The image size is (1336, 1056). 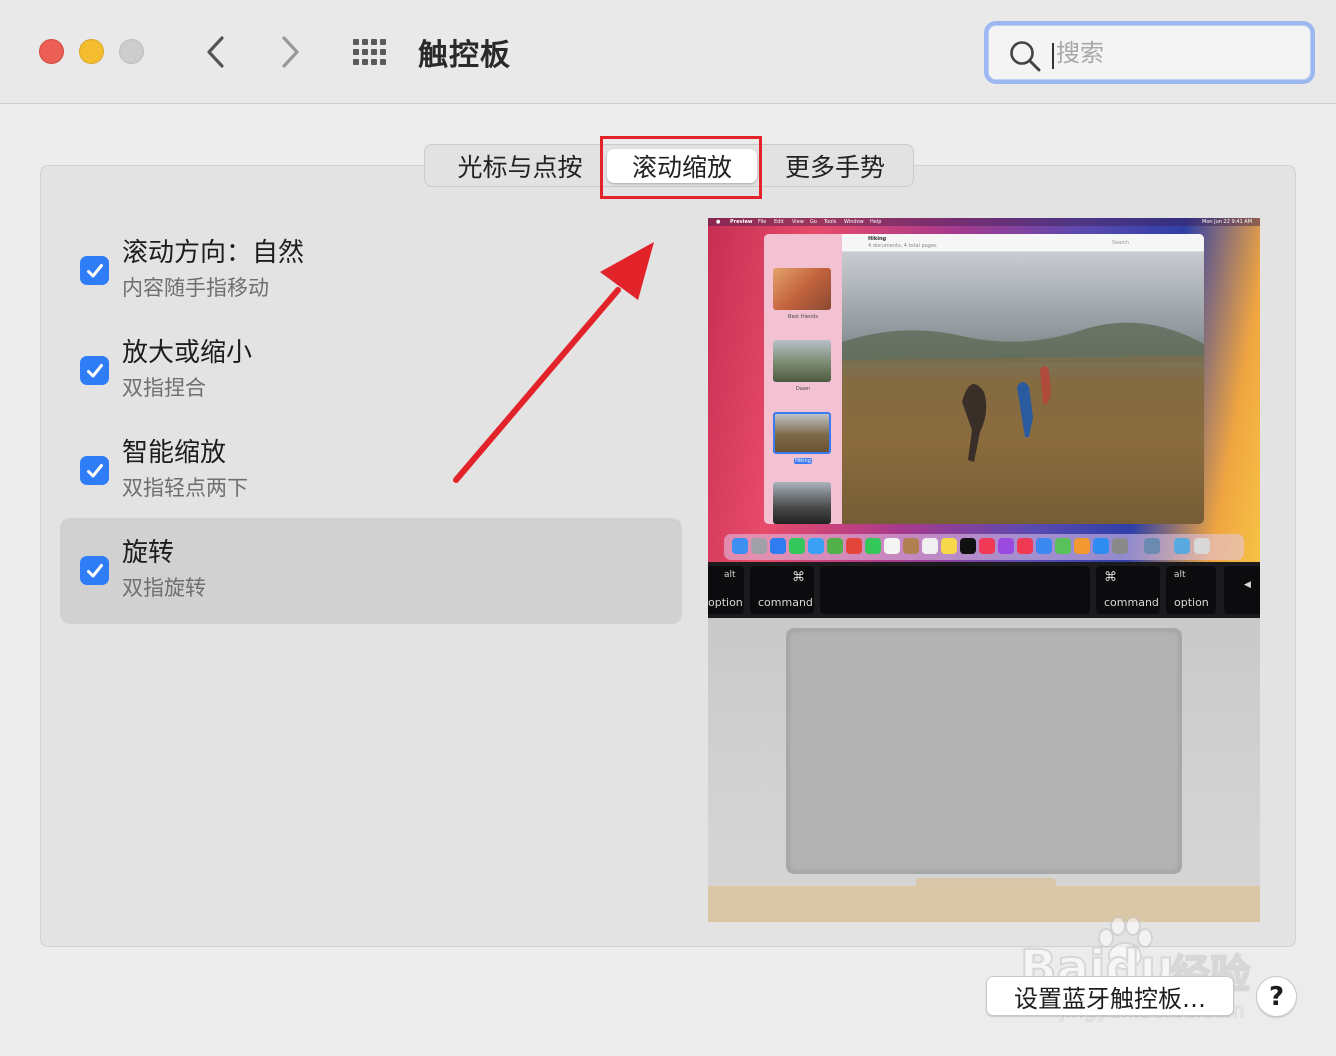 I want to click on back-button, so click(x=216, y=52).